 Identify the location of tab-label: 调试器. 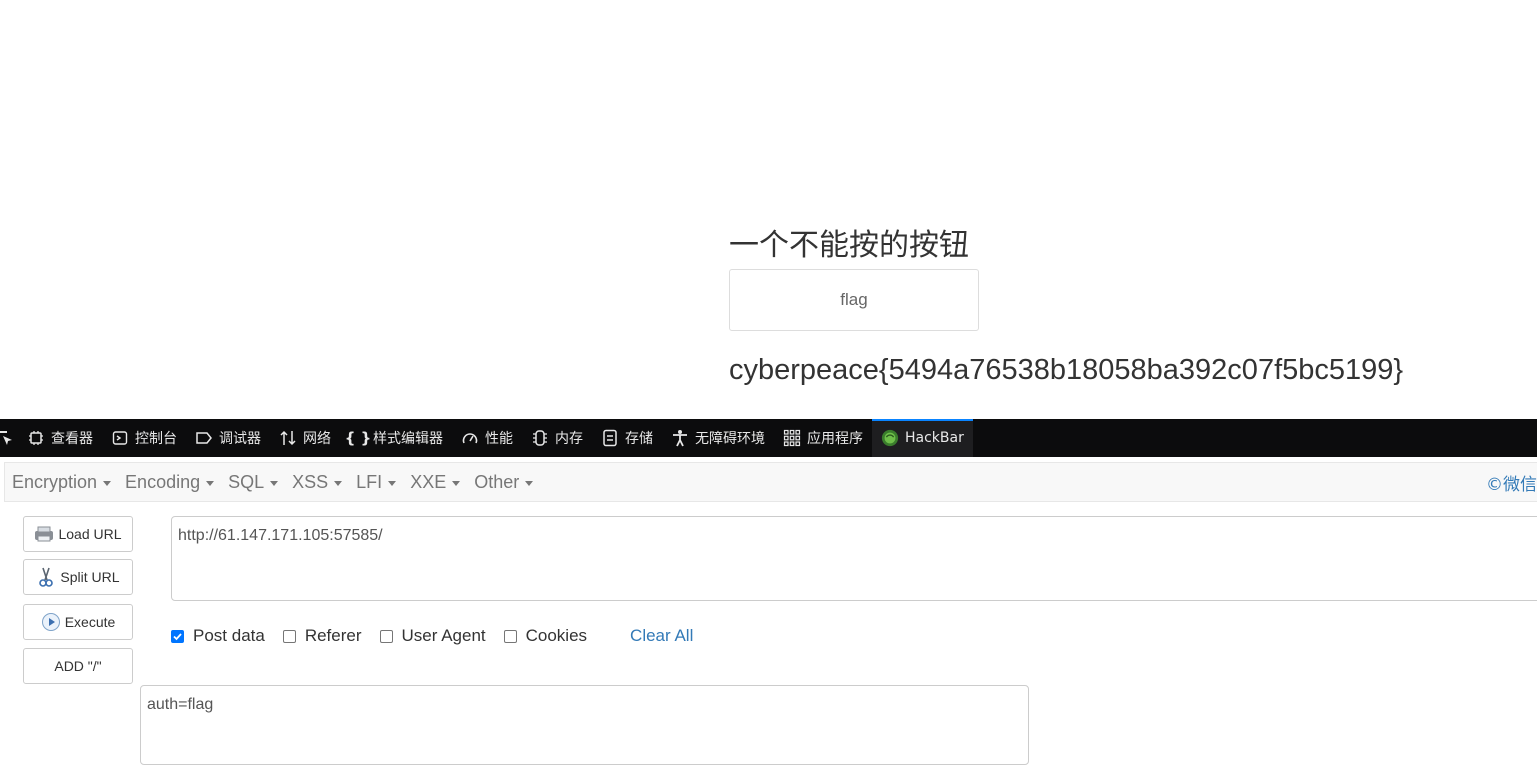
(240, 439).